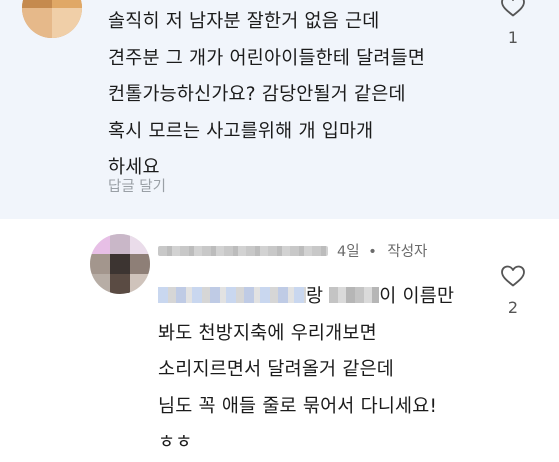  I want to click on like-button: 1, so click(513, 23).